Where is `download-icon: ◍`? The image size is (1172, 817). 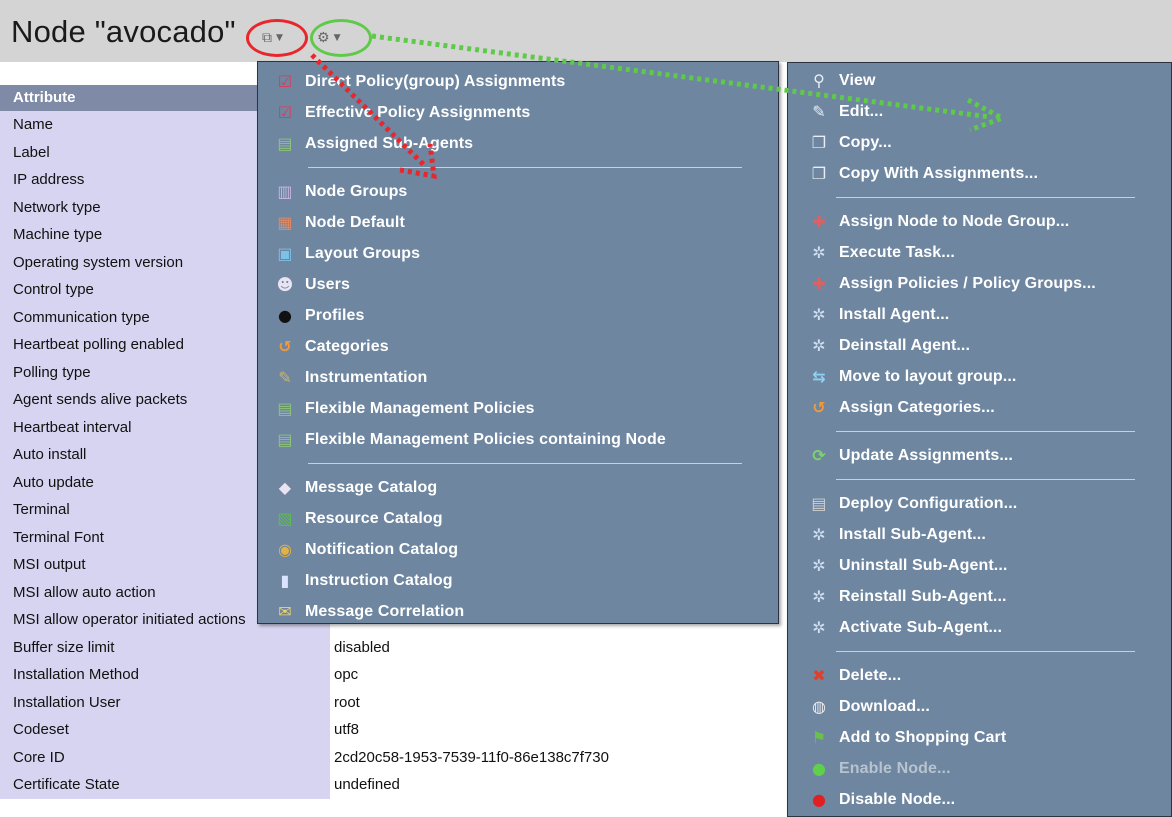
download-icon: ◍ is located at coordinates (819, 706).